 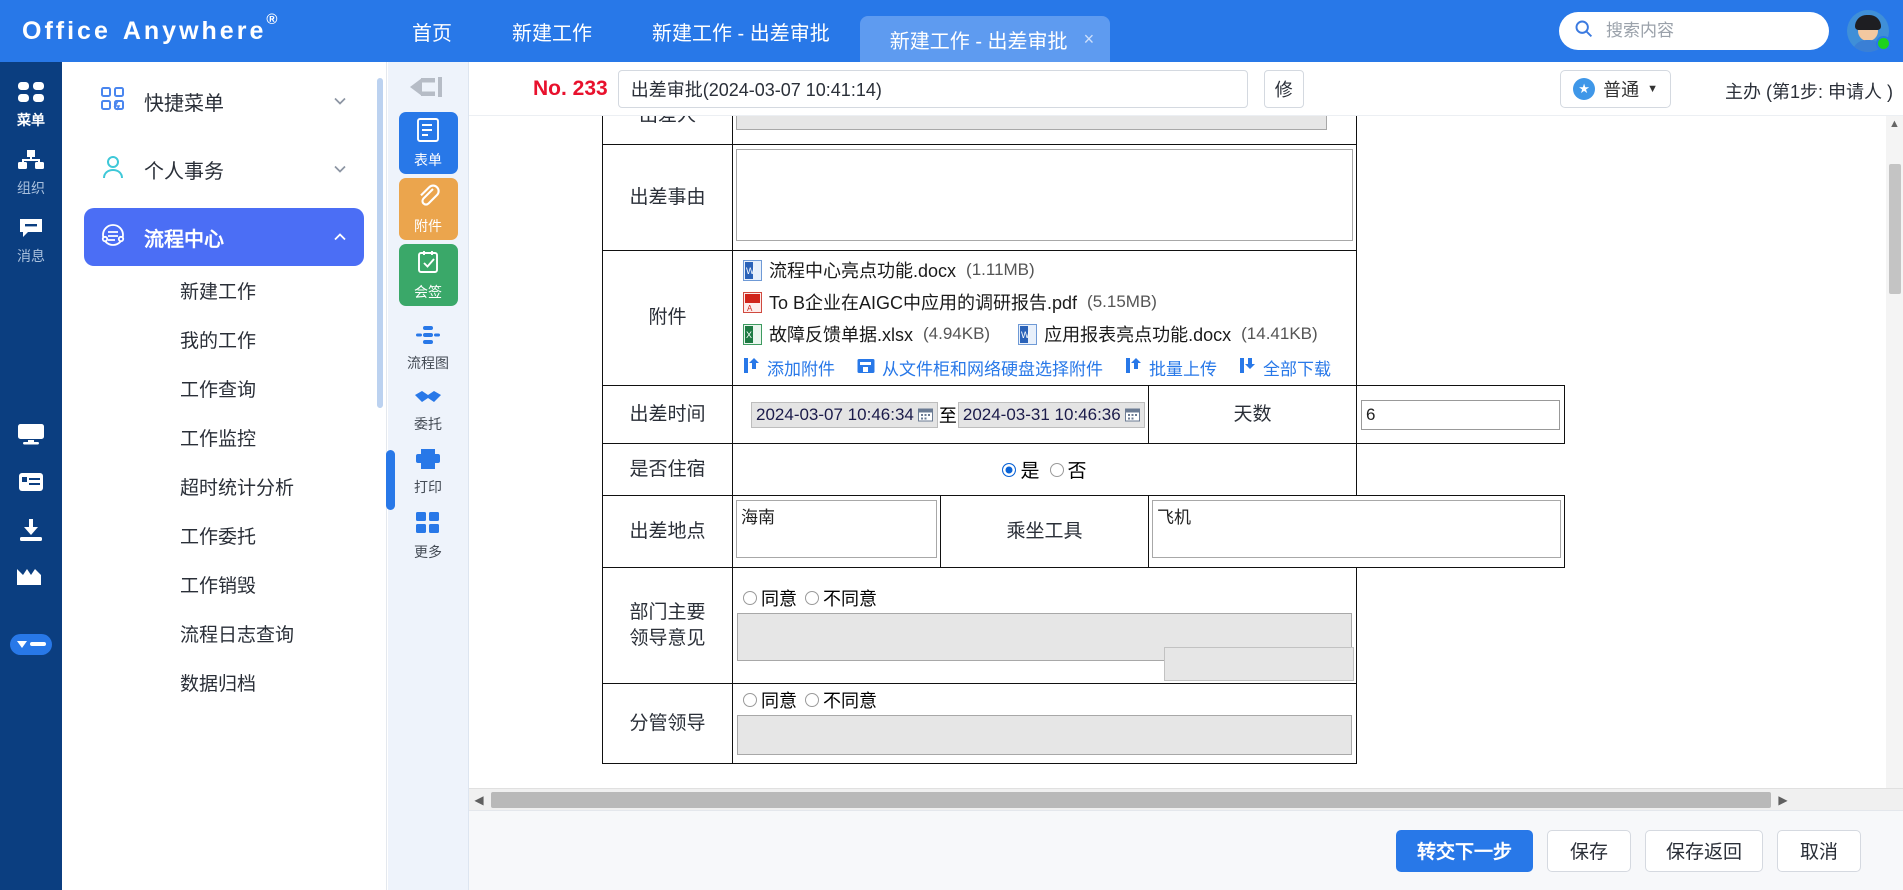 I want to click on file-name: 故障反馈单据.xlsx, so click(x=841, y=334).